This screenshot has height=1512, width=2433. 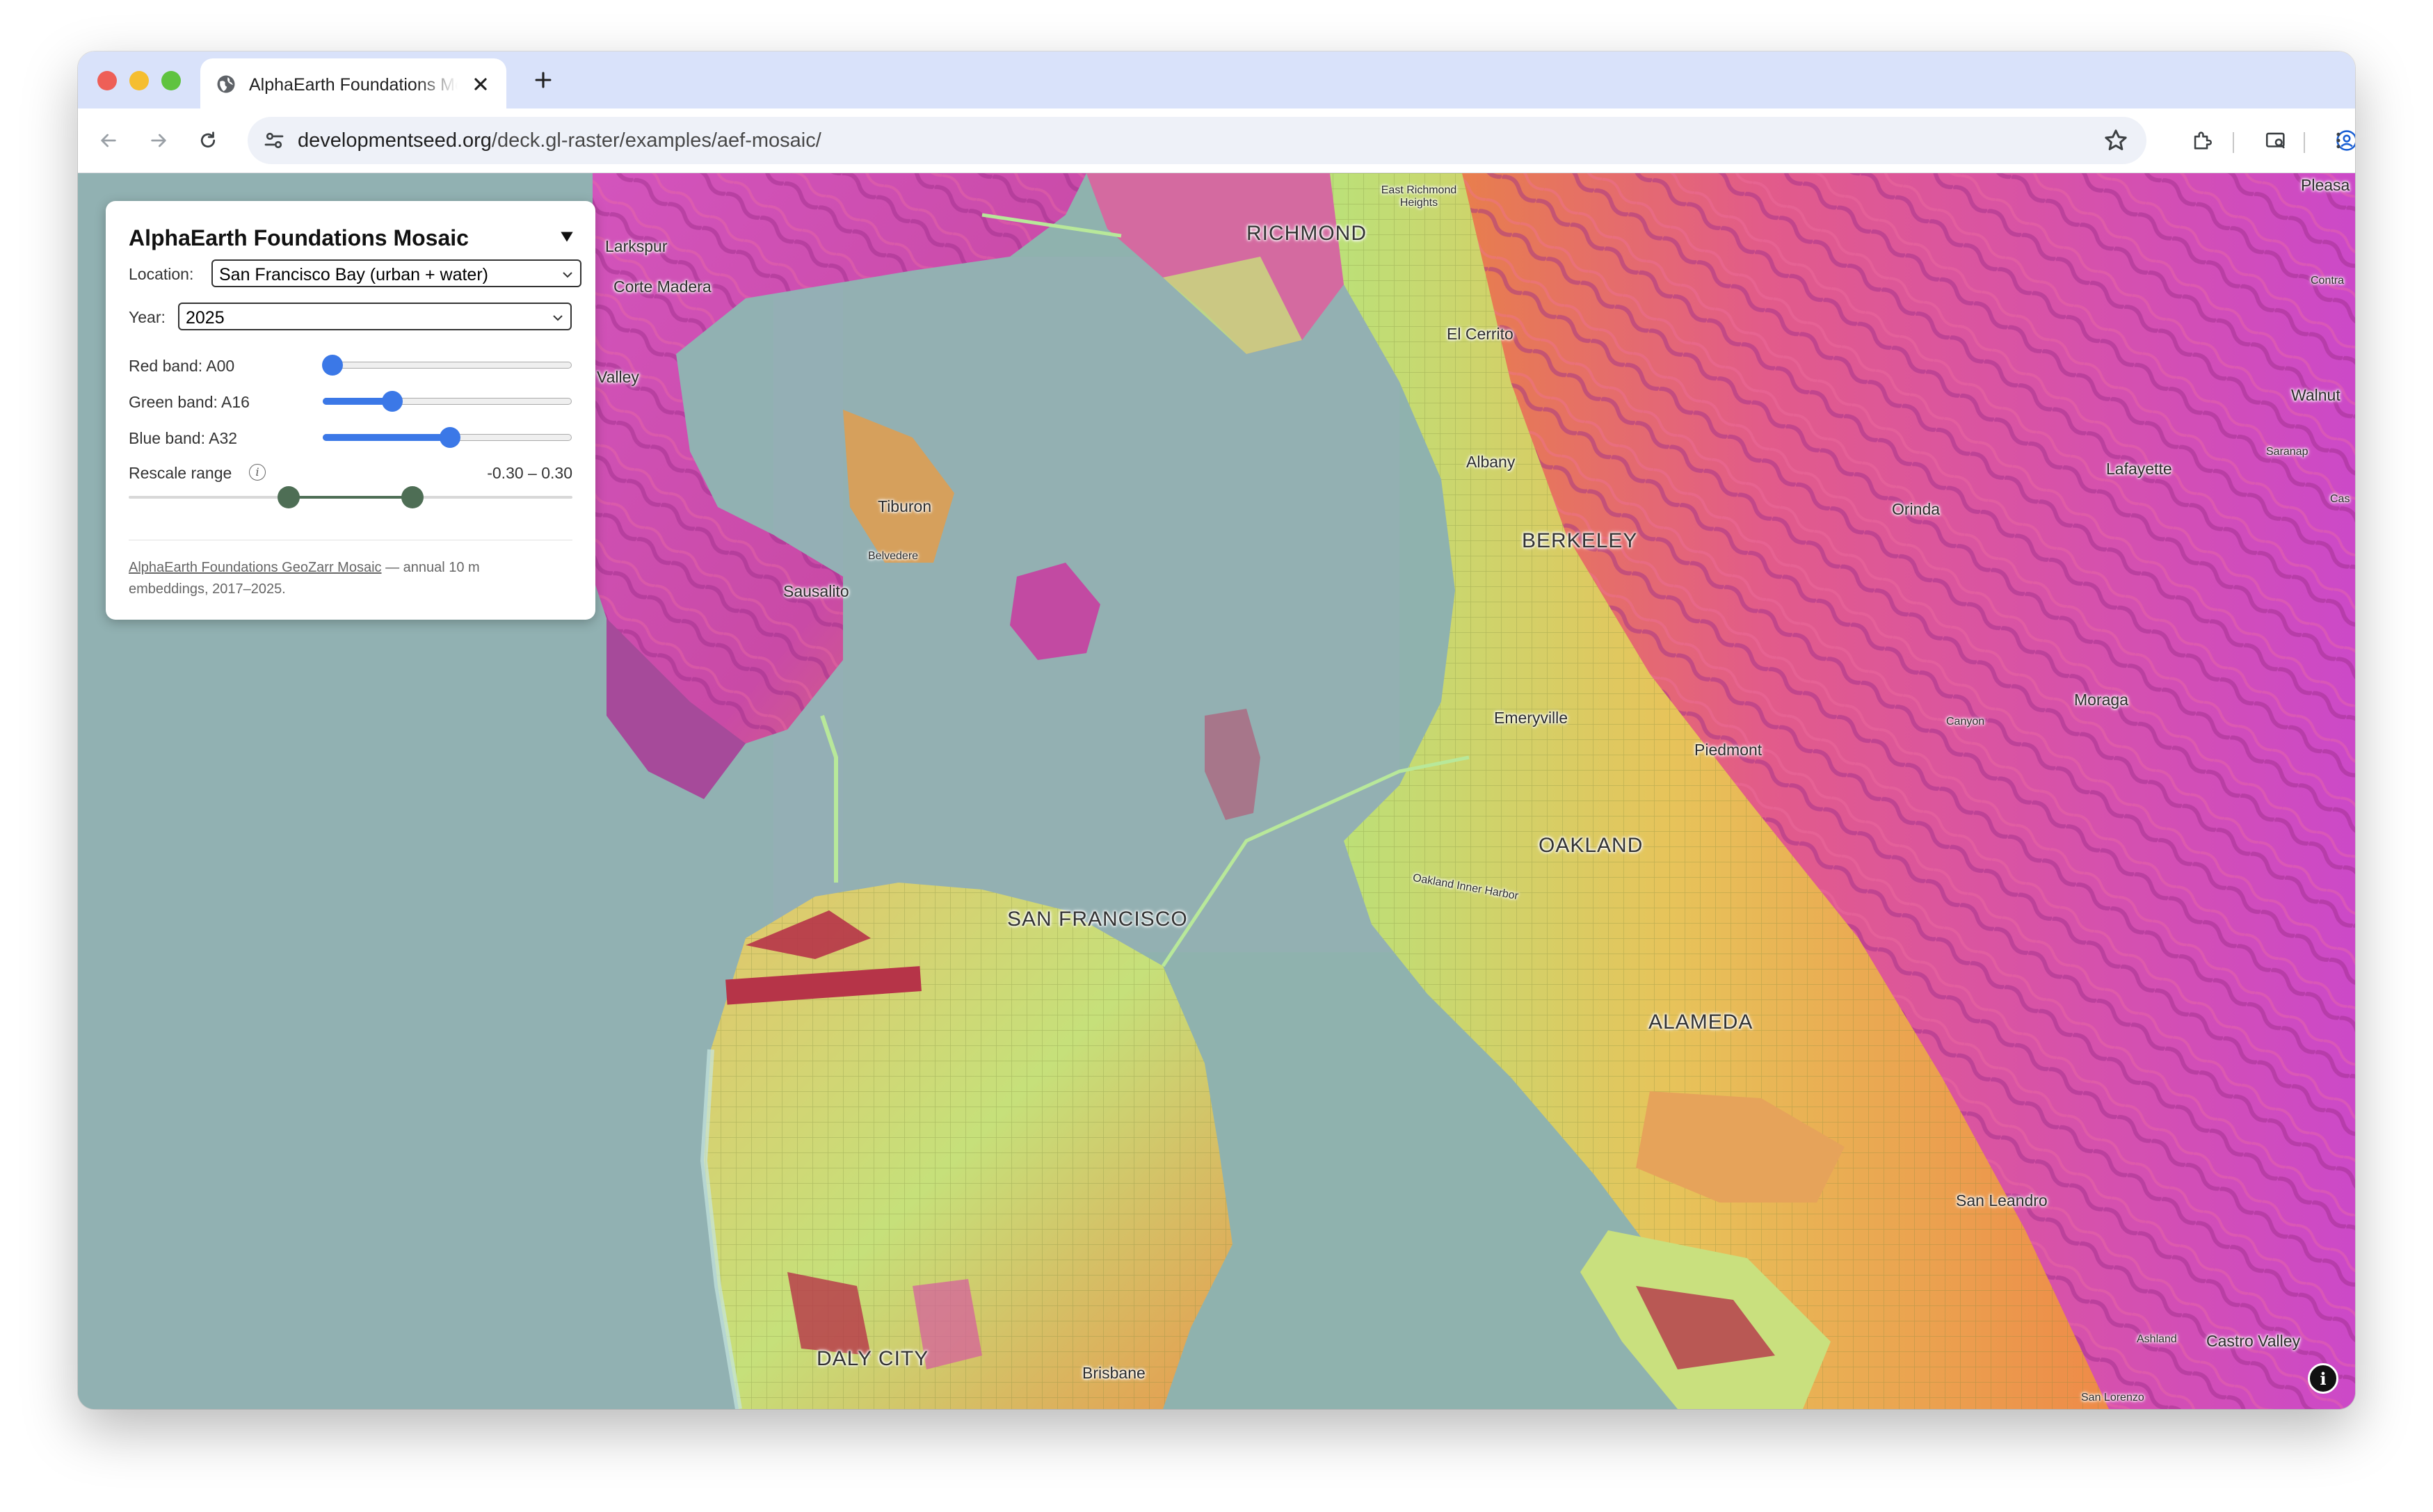 I want to click on rescale-range-label: Rescale range, so click(x=180, y=473).